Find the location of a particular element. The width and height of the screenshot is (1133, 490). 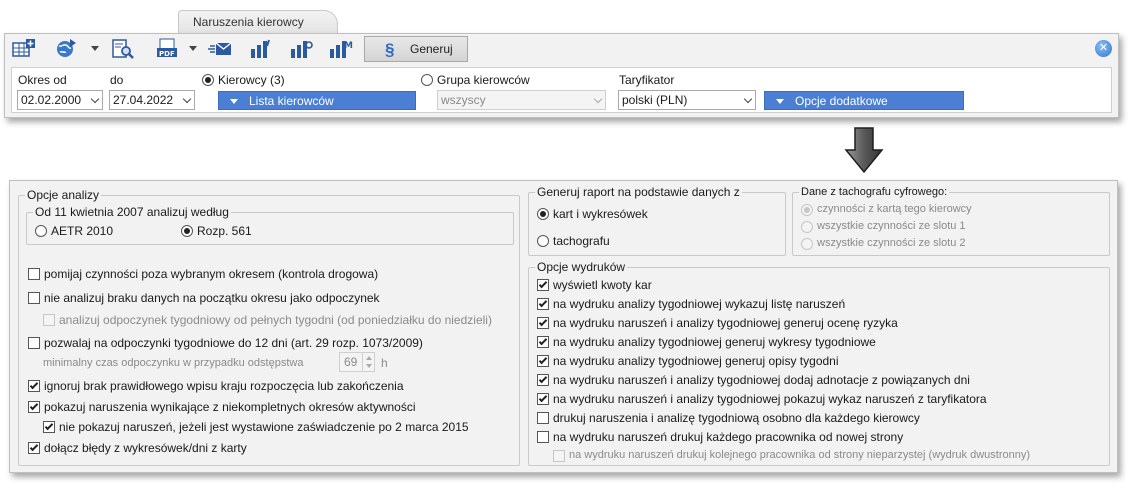

drivers-list-label: Lista kierowców is located at coordinates (291, 101).